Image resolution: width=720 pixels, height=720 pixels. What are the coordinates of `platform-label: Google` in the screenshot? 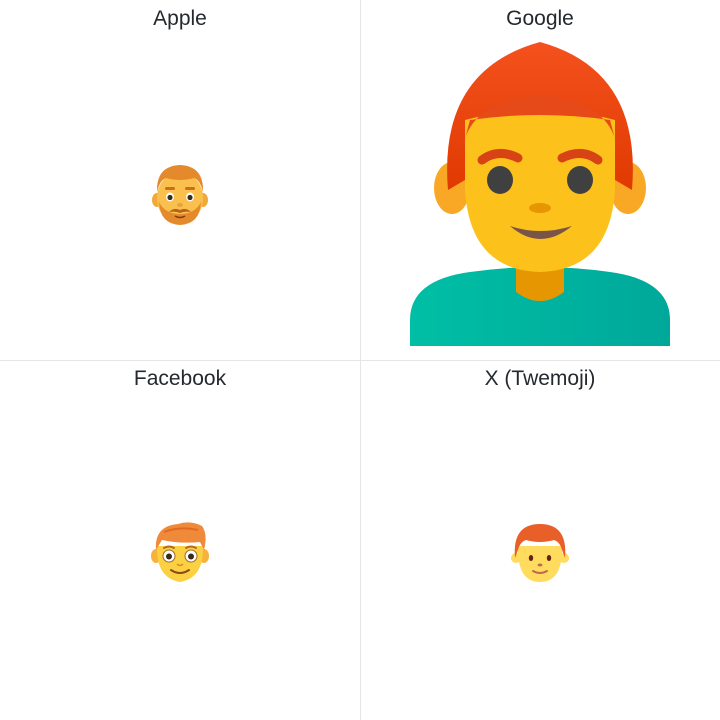 It's located at (540, 18).